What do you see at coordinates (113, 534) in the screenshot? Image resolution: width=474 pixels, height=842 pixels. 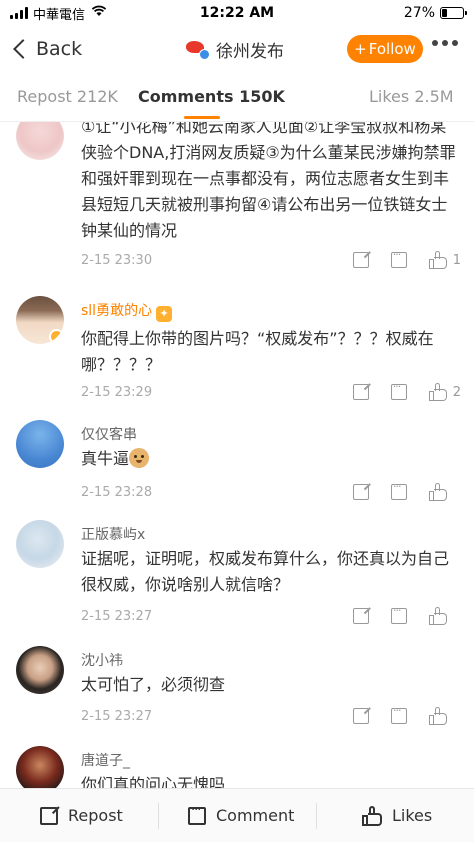 I see `comment-username: 正版慕屿x` at bounding box center [113, 534].